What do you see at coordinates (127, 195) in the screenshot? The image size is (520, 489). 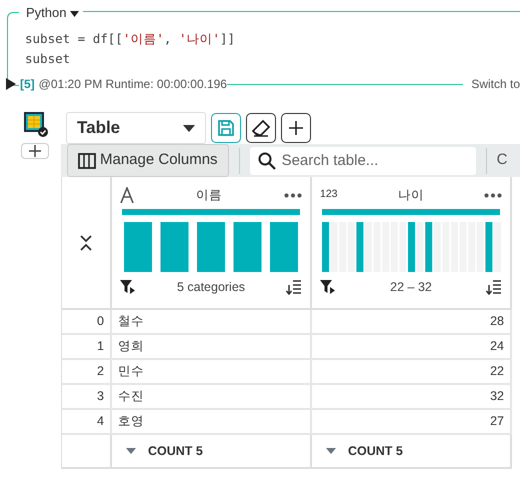 I see `text-type-icon` at bounding box center [127, 195].